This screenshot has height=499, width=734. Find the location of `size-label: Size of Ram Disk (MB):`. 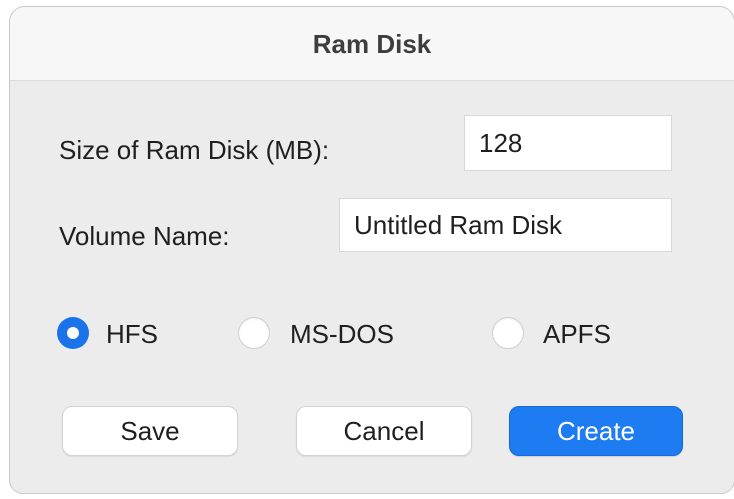

size-label: Size of Ram Disk (MB): is located at coordinates (194, 150).